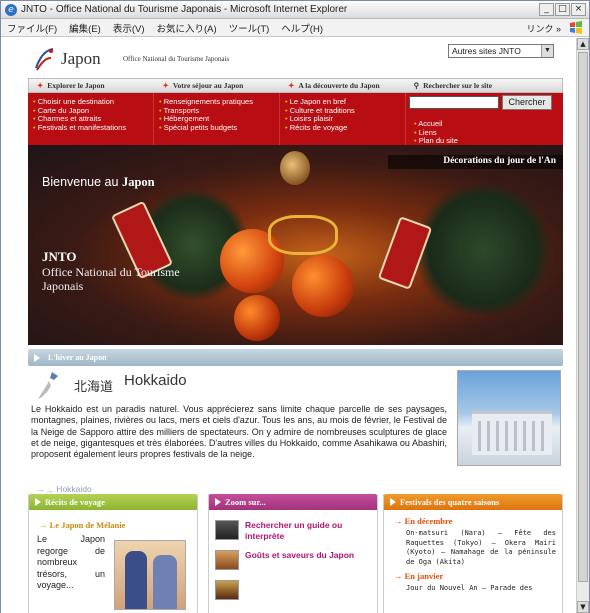  What do you see at coordinates (44, 59) in the screenshot?
I see `jnto-logo-icon` at bounding box center [44, 59].